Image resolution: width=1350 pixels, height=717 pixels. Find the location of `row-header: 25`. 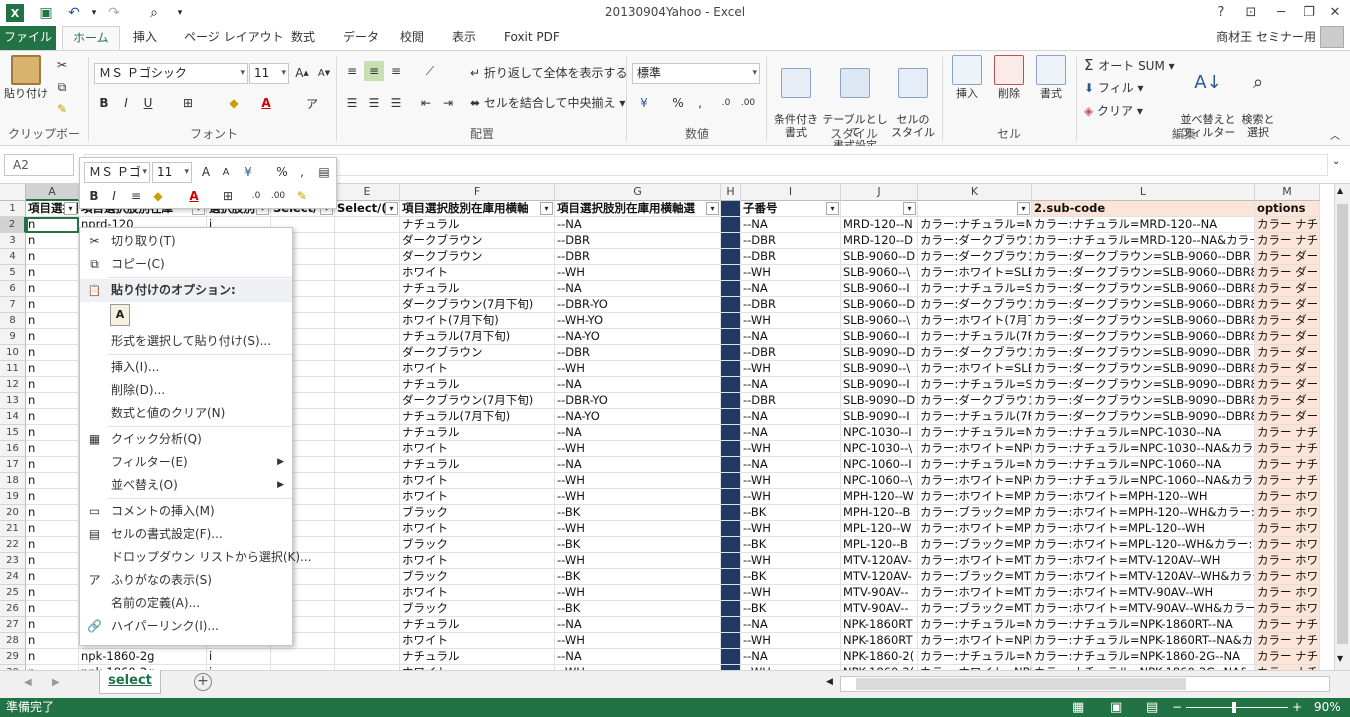

row-header: 25 is located at coordinates (13, 593).